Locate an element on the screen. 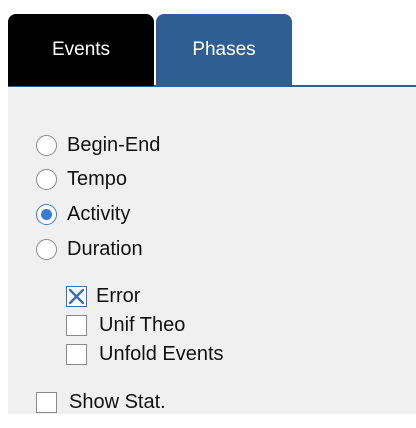 This screenshot has height=428, width=416. radio-label-begin-end: Begin-End is located at coordinates (114, 145).